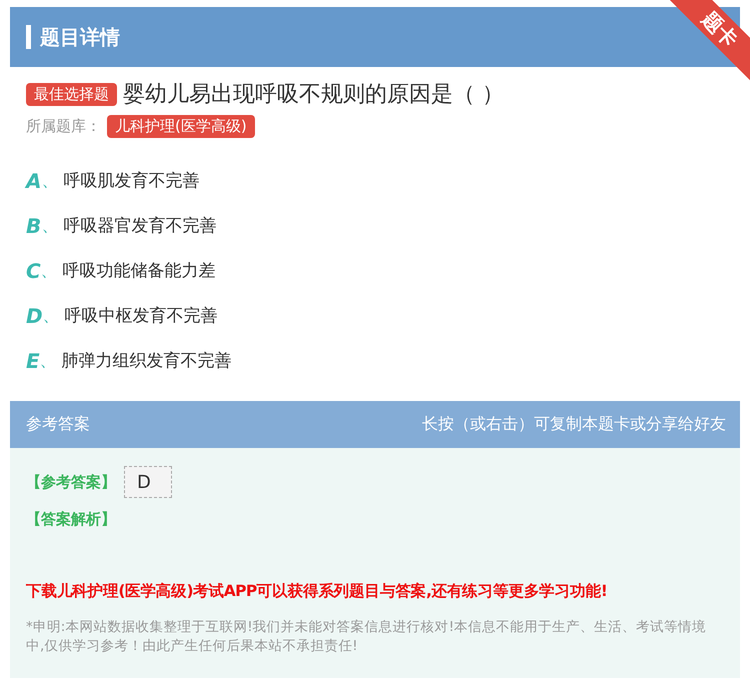  What do you see at coordinates (33, 270) in the screenshot?
I see `option-letter: C` at bounding box center [33, 270].